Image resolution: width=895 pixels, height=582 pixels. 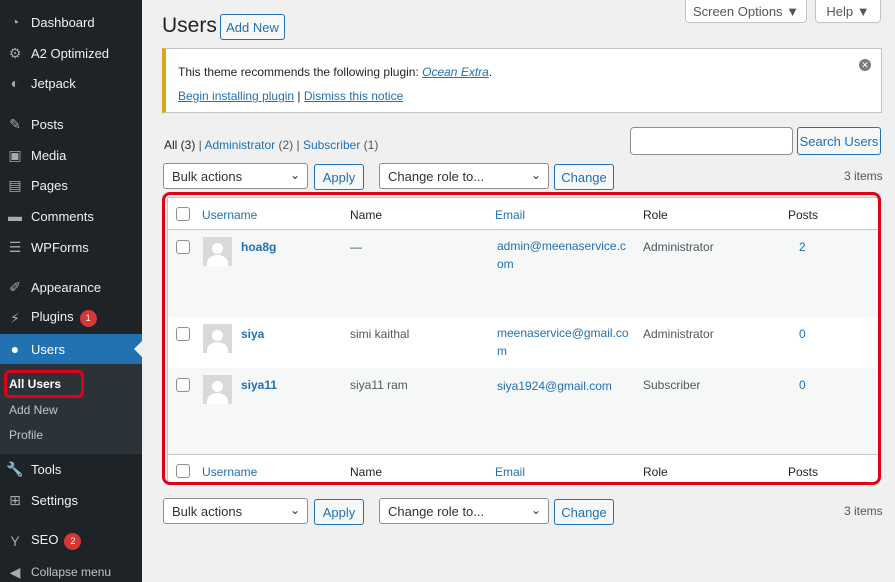 I want to click on search-users-input, so click(x=711, y=141).